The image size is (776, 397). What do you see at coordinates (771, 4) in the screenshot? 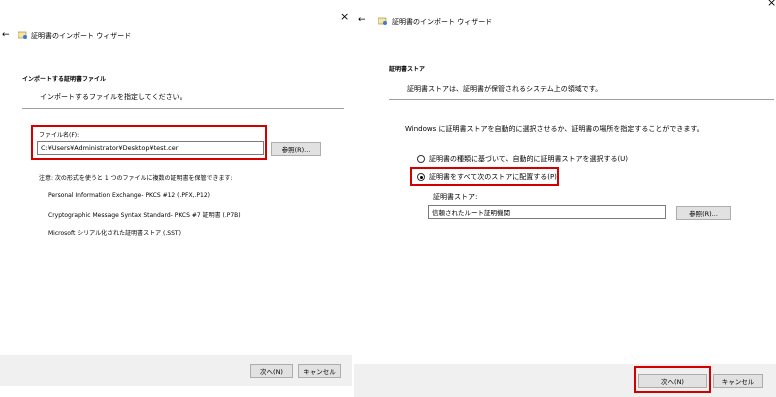
I see `right-close-icon: ×` at bounding box center [771, 4].